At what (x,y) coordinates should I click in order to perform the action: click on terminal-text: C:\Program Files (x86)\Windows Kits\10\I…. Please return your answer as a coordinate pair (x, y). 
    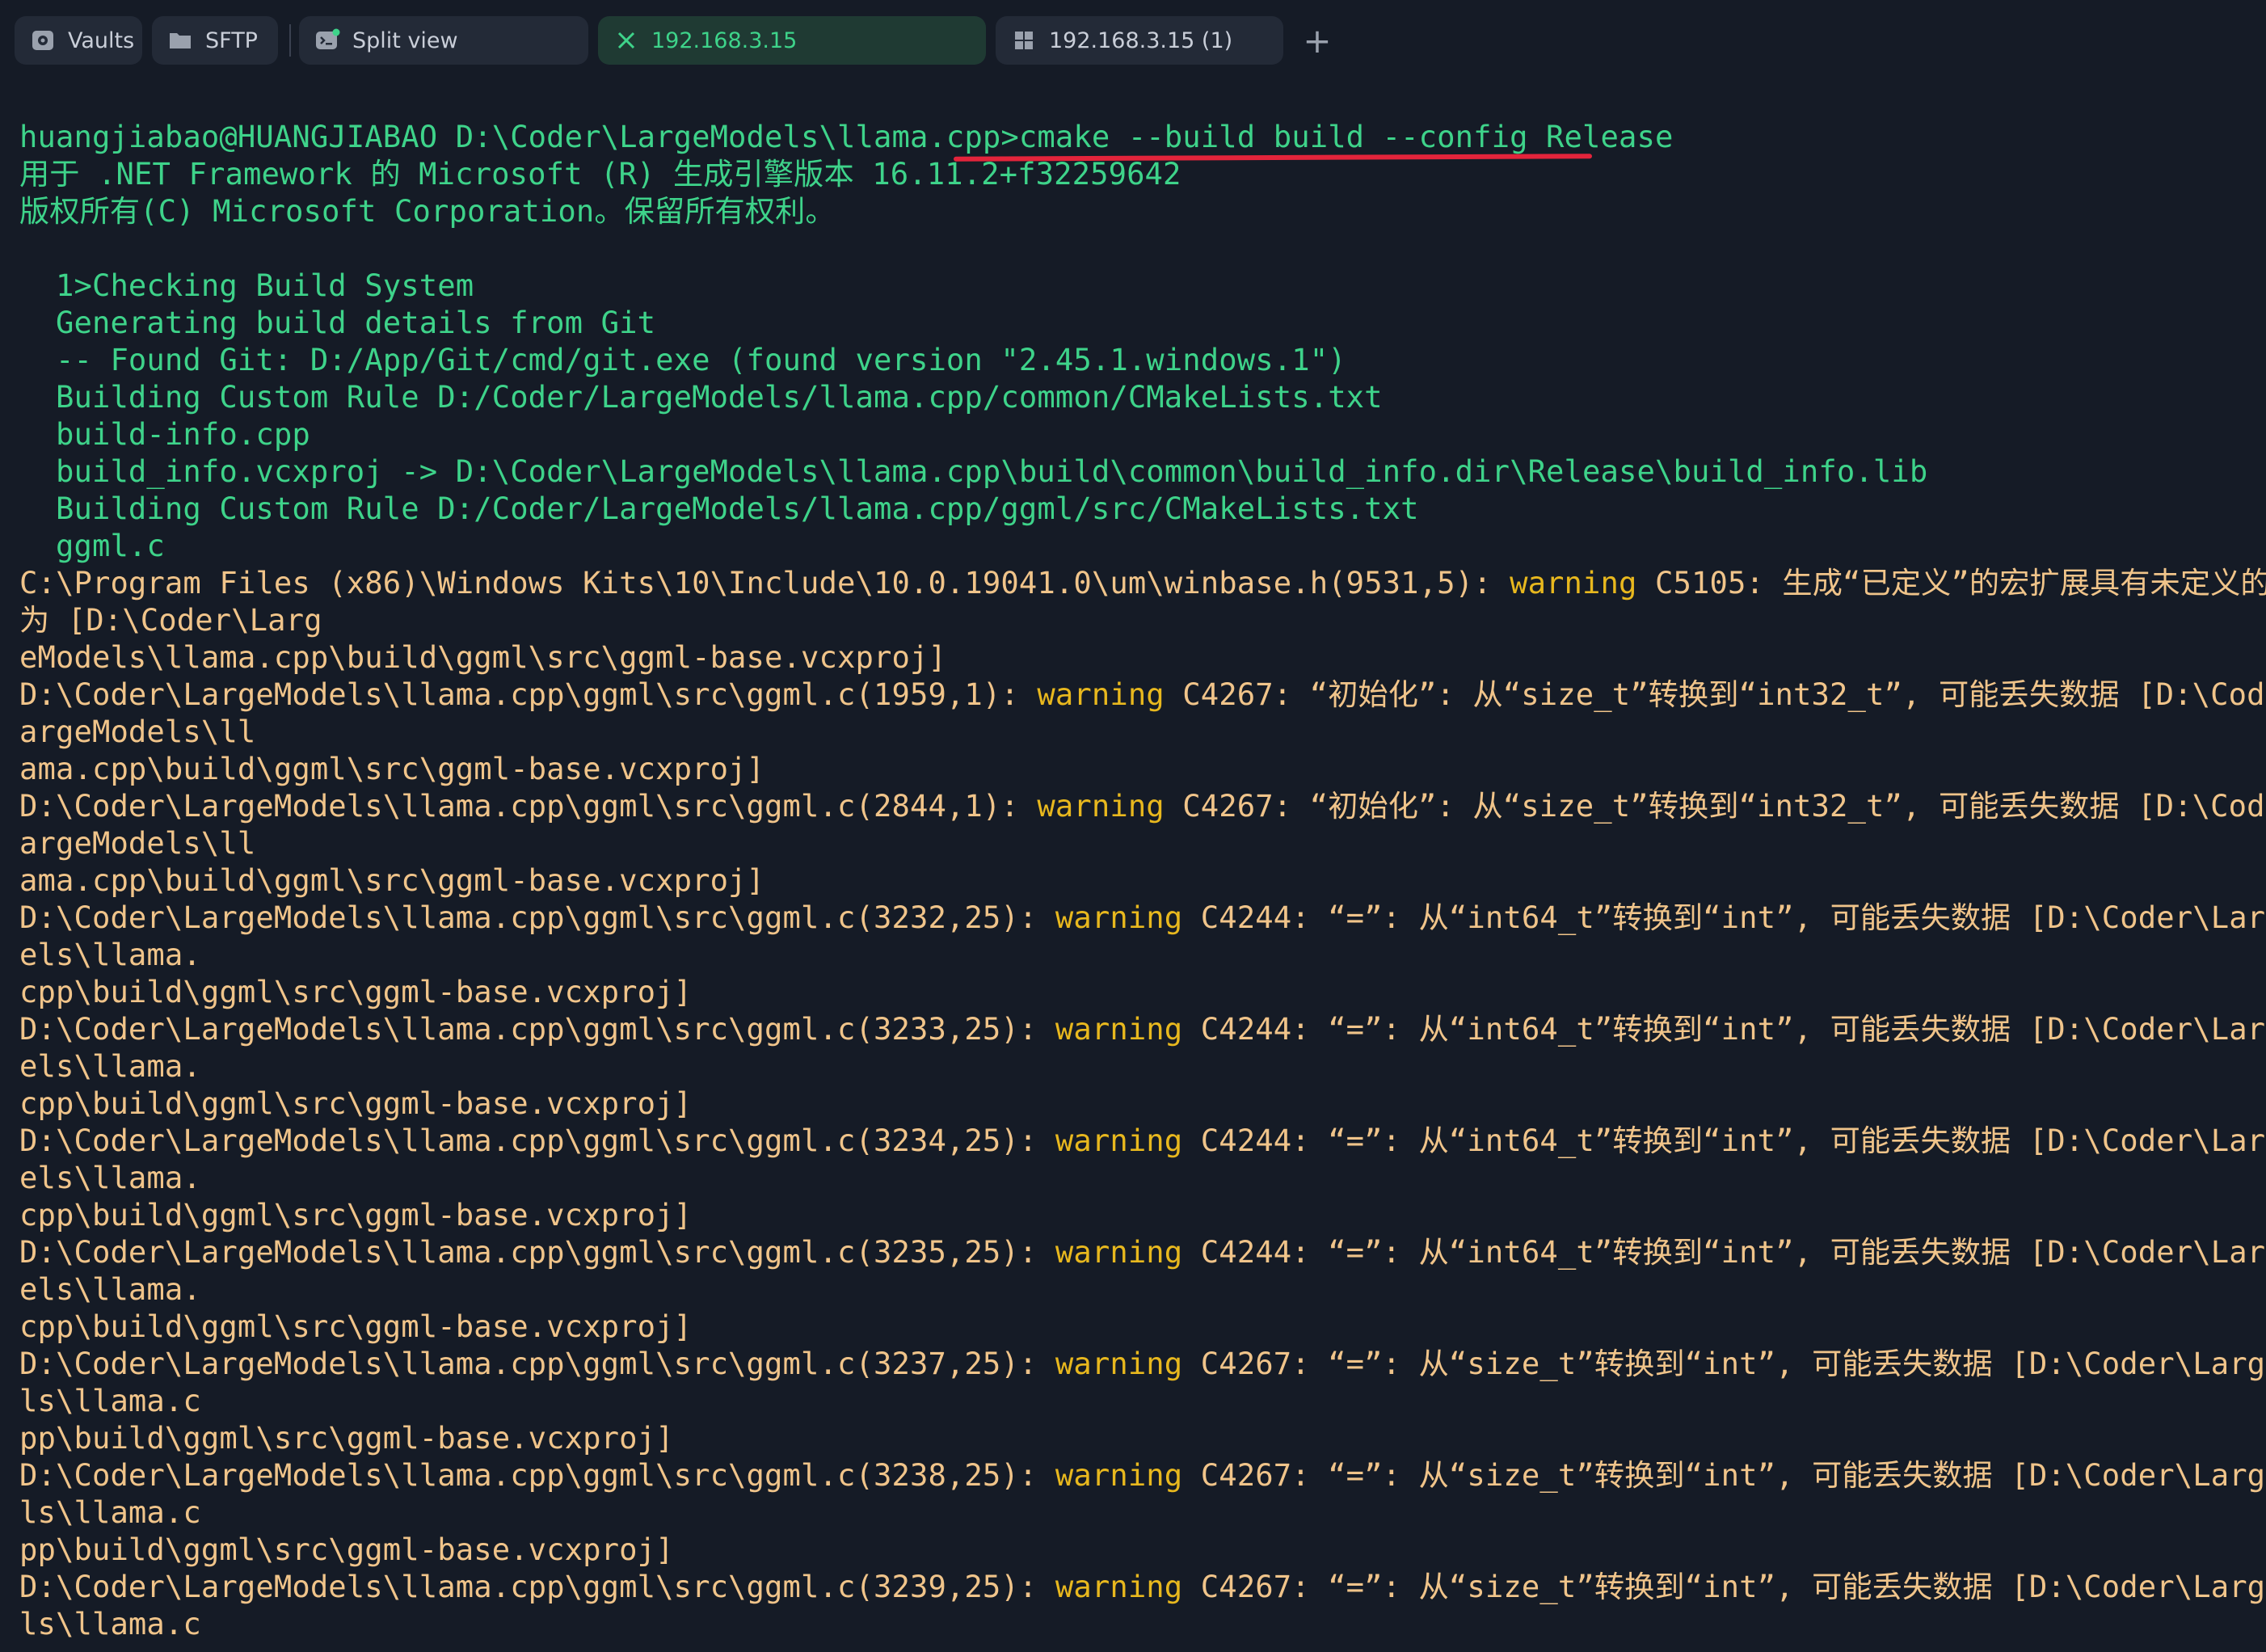
    Looking at the image, I should click on (764, 583).